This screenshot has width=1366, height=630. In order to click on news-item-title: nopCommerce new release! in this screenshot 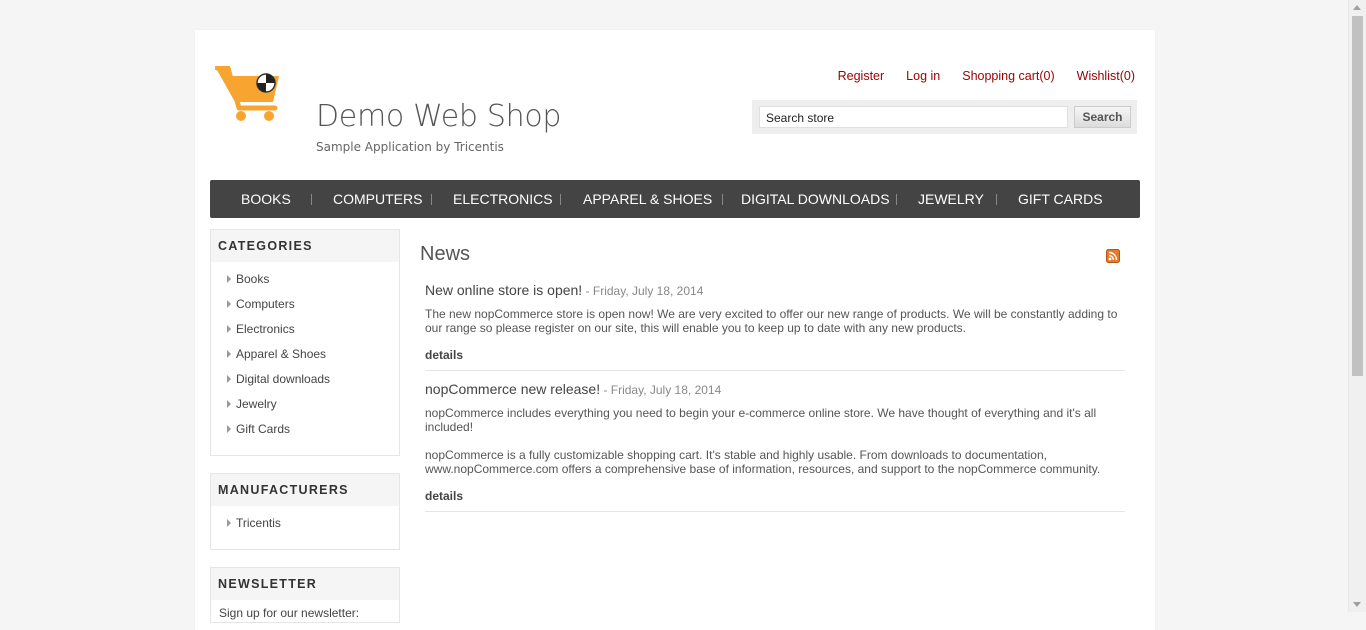, I will do `click(512, 389)`.